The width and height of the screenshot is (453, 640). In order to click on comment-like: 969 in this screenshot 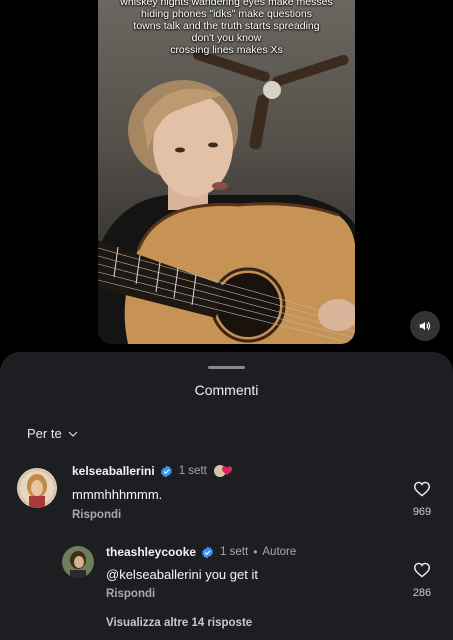, I will do `click(422, 499)`.